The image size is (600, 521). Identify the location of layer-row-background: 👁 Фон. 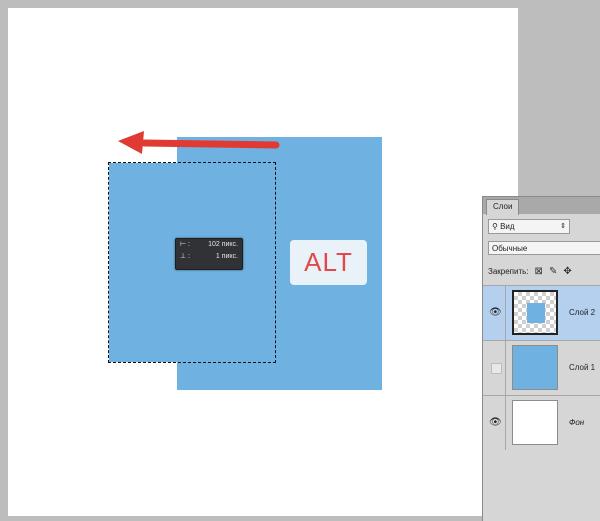
(541, 422).